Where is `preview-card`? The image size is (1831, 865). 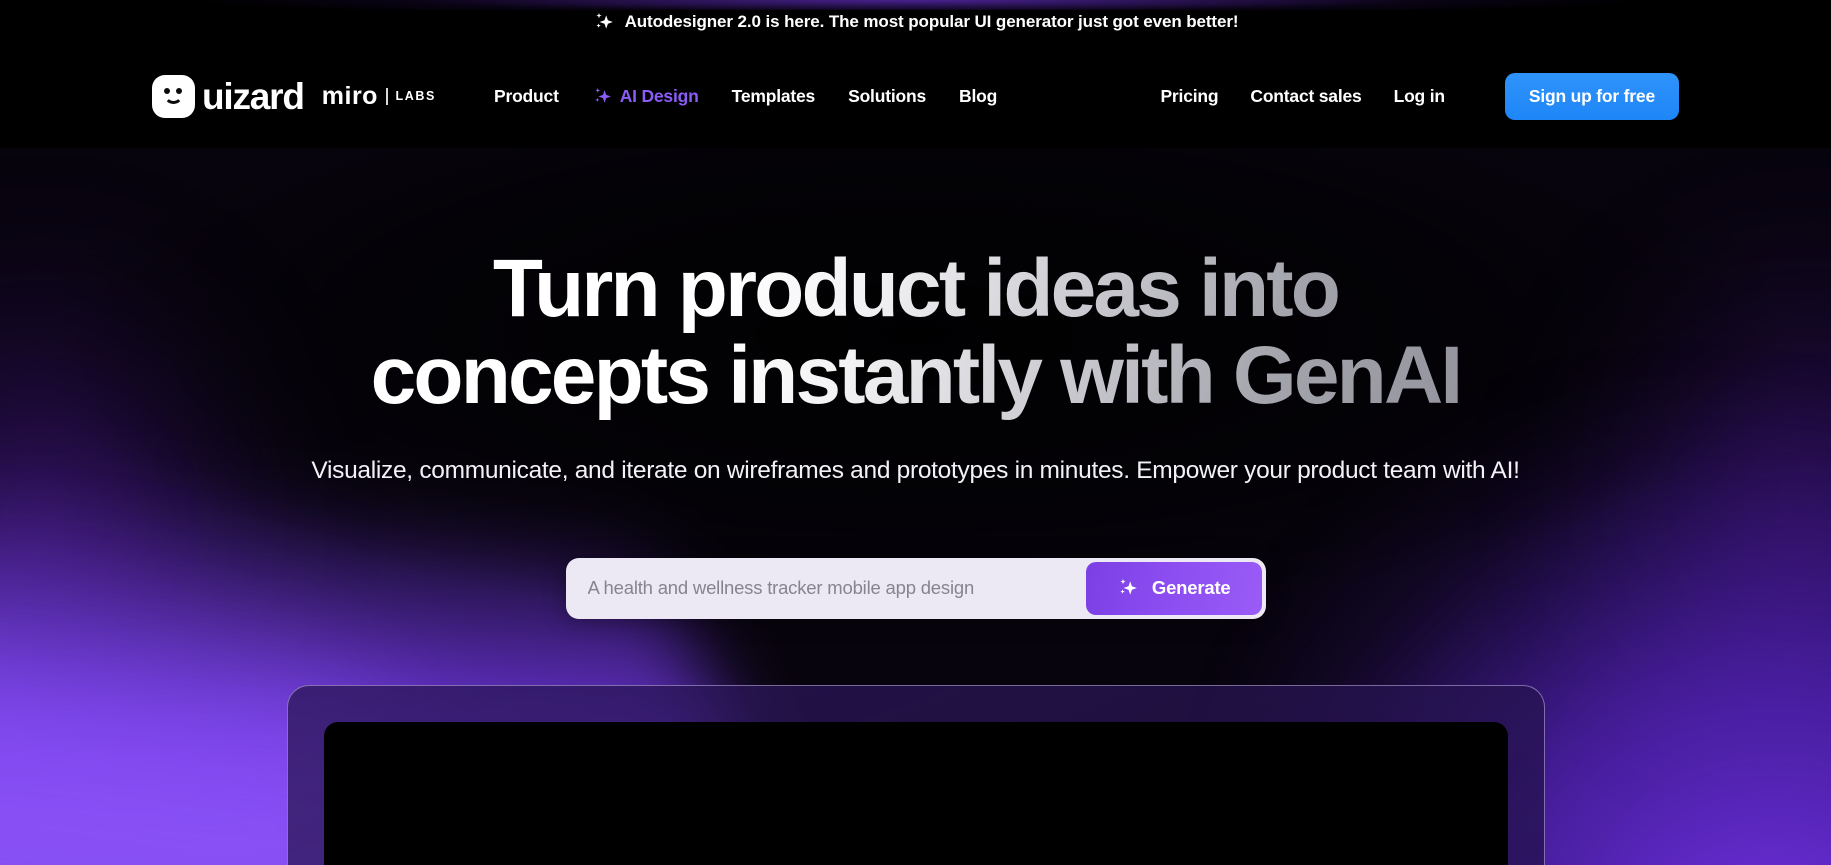 preview-card is located at coordinates (915, 775).